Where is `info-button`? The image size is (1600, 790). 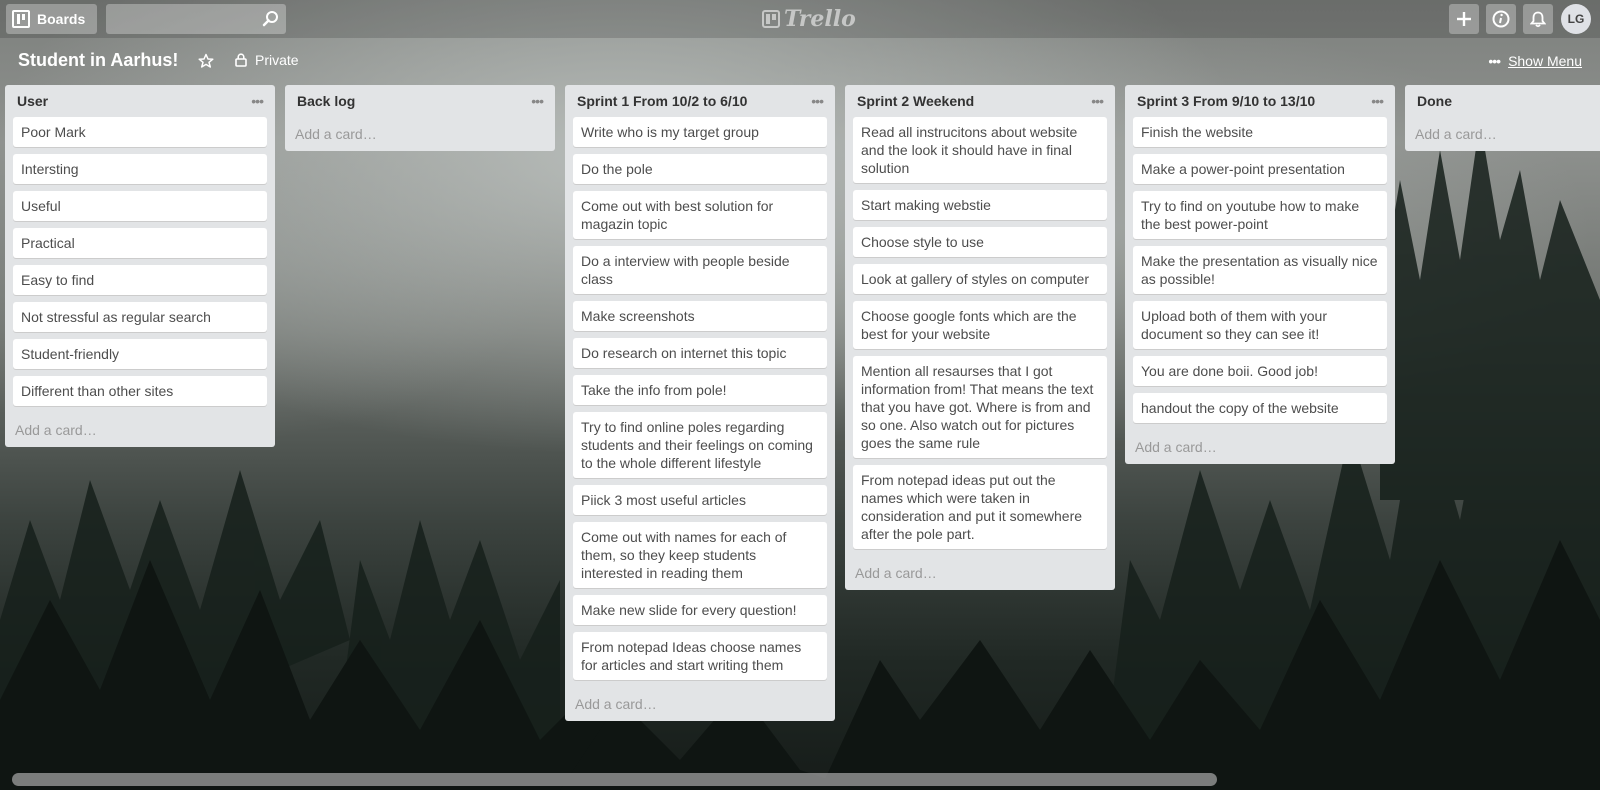
info-button is located at coordinates (1501, 19).